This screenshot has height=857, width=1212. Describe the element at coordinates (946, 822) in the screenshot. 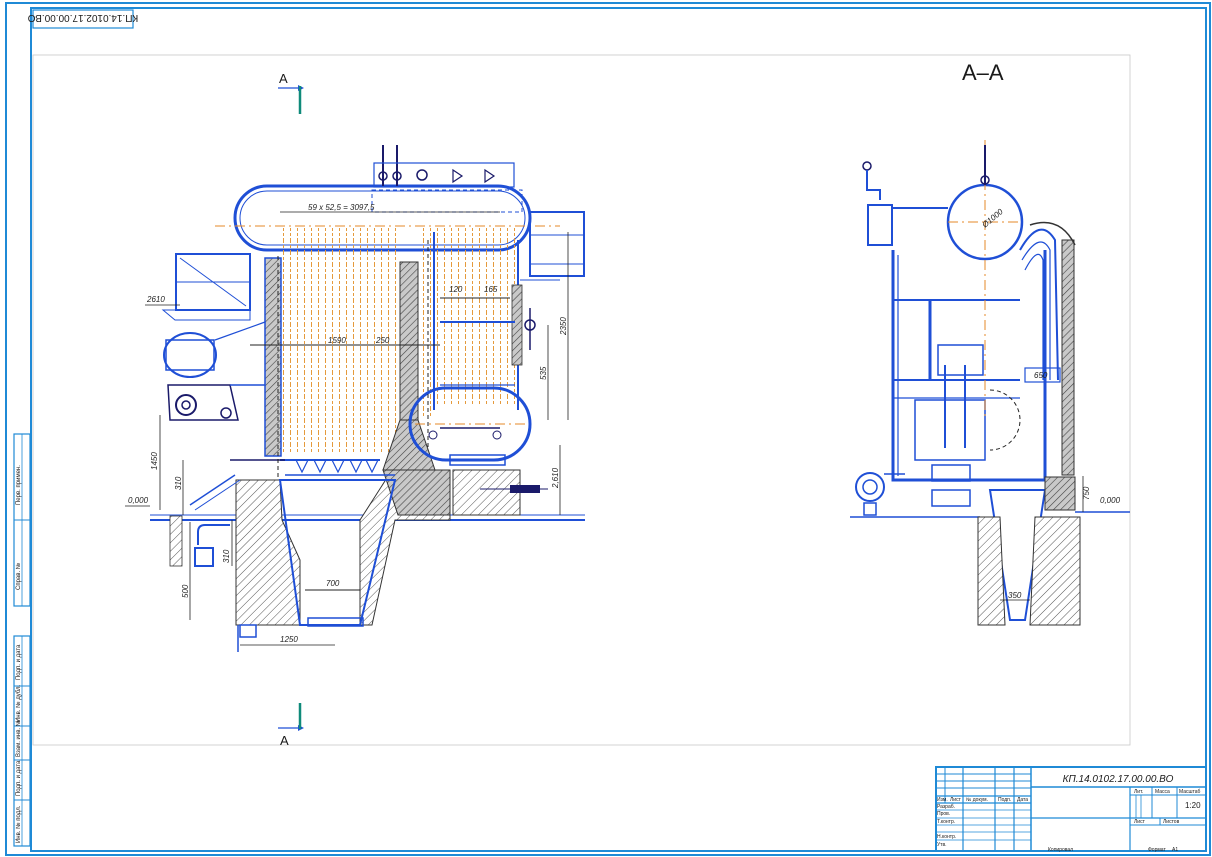

I see `row-tkontr: Т.контр.` at that location.